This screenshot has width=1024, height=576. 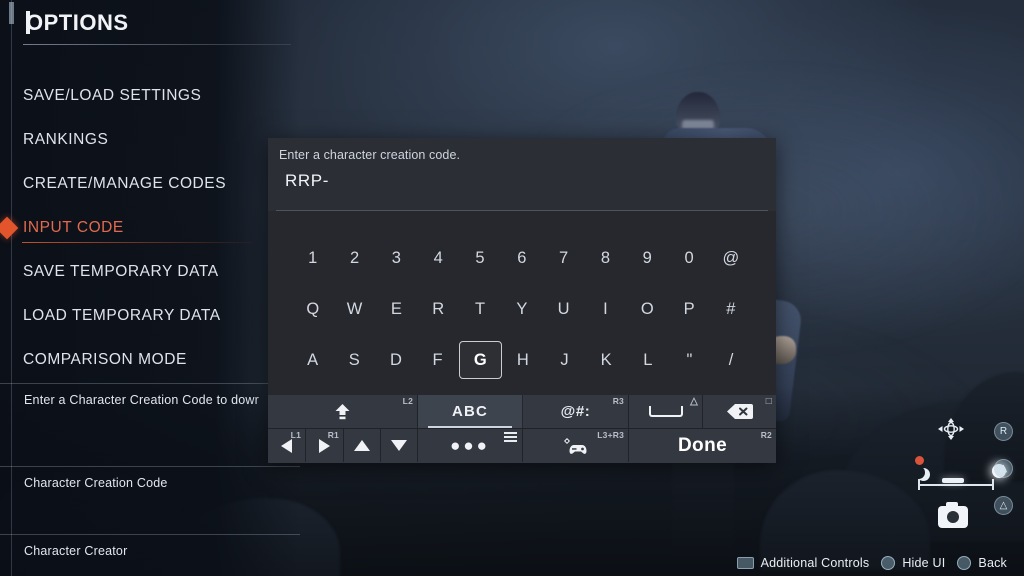 I want to click on slider-knob, so click(x=953, y=480).